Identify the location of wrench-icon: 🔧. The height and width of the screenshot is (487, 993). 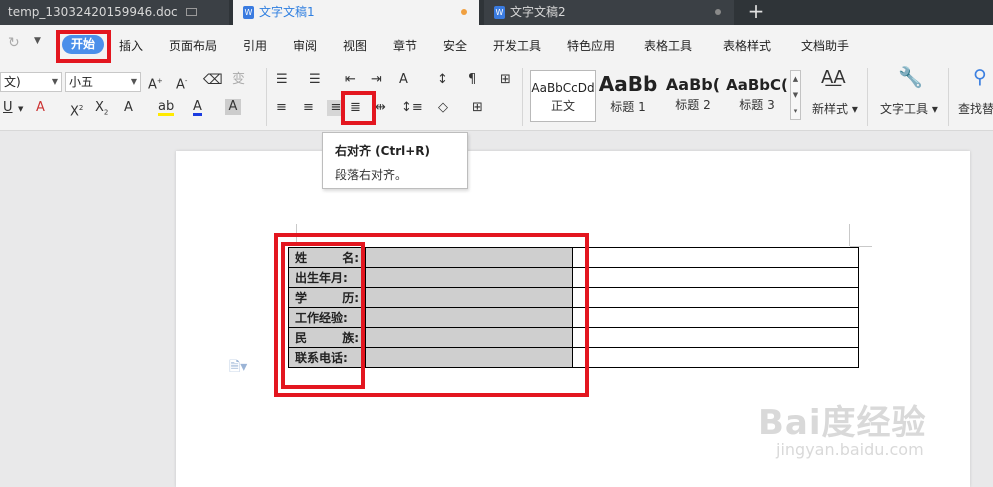
(910, 77).